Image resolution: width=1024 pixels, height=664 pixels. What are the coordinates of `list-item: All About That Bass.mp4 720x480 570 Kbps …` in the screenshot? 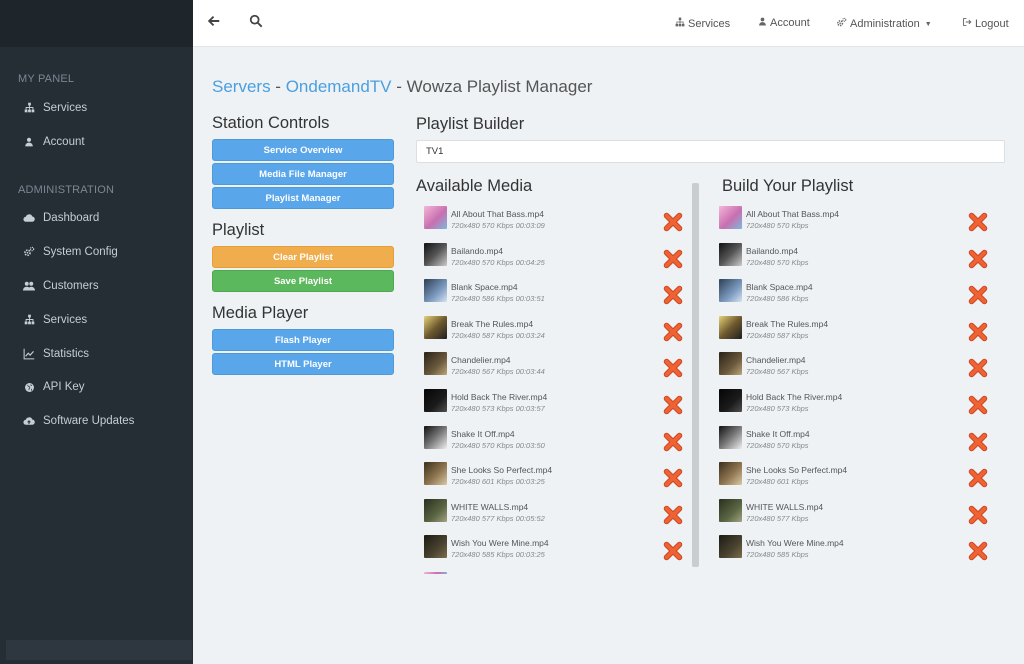 It's located at (553, 220).